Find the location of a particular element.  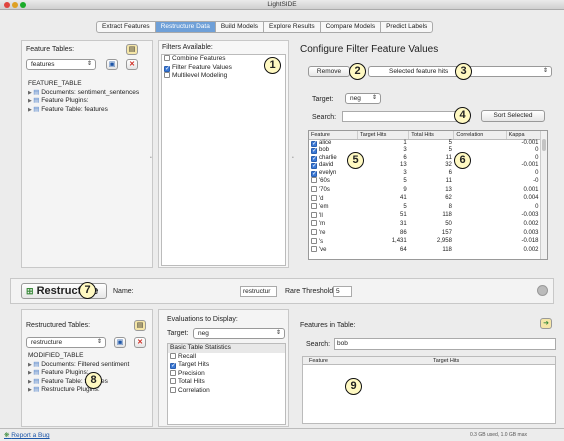

col-target-hits: Target Hits is located at coordinates (446, 361).